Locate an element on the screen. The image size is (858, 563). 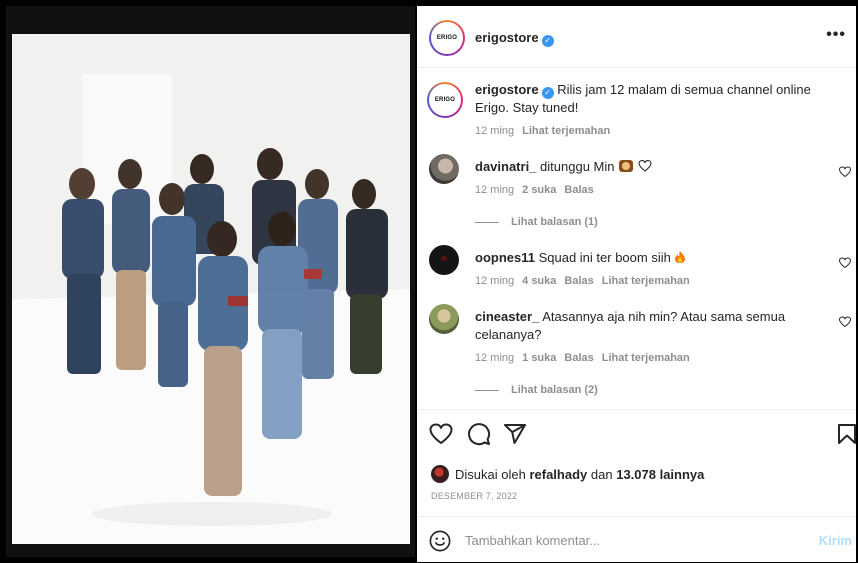
post-date: DESEMBER 7, 2022 is located at coordinates (474, 496).